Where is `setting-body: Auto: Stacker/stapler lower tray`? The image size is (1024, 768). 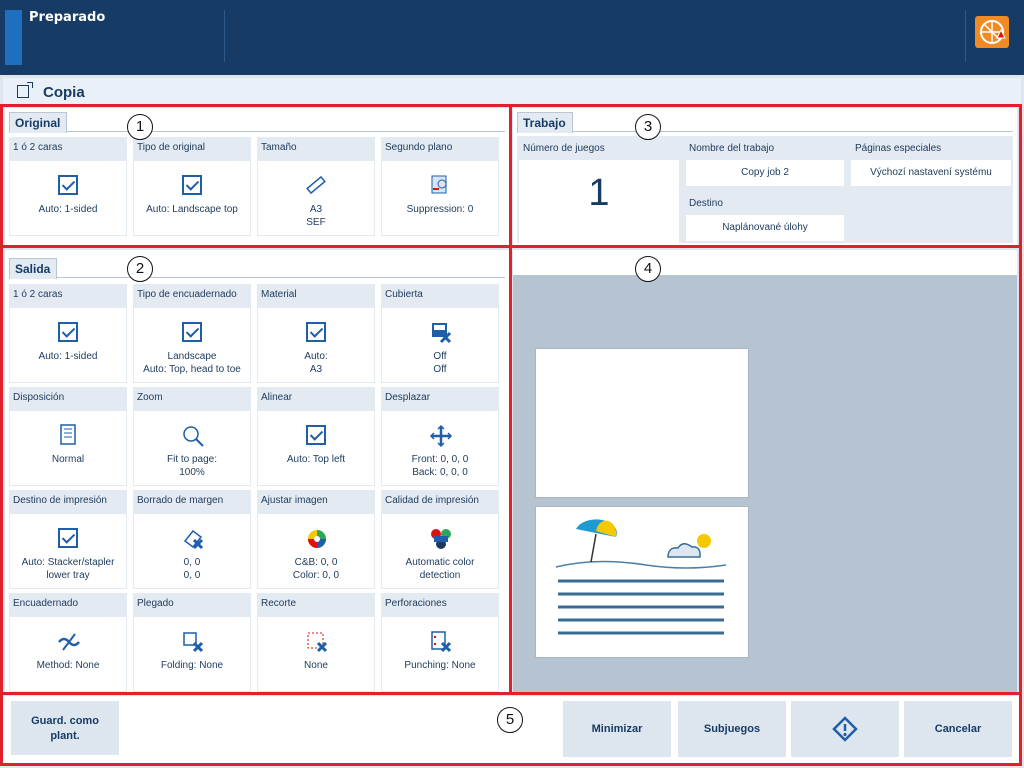 setting-body: Auto: Stacker/stapler lower tray is located at coordinates (68, 551).